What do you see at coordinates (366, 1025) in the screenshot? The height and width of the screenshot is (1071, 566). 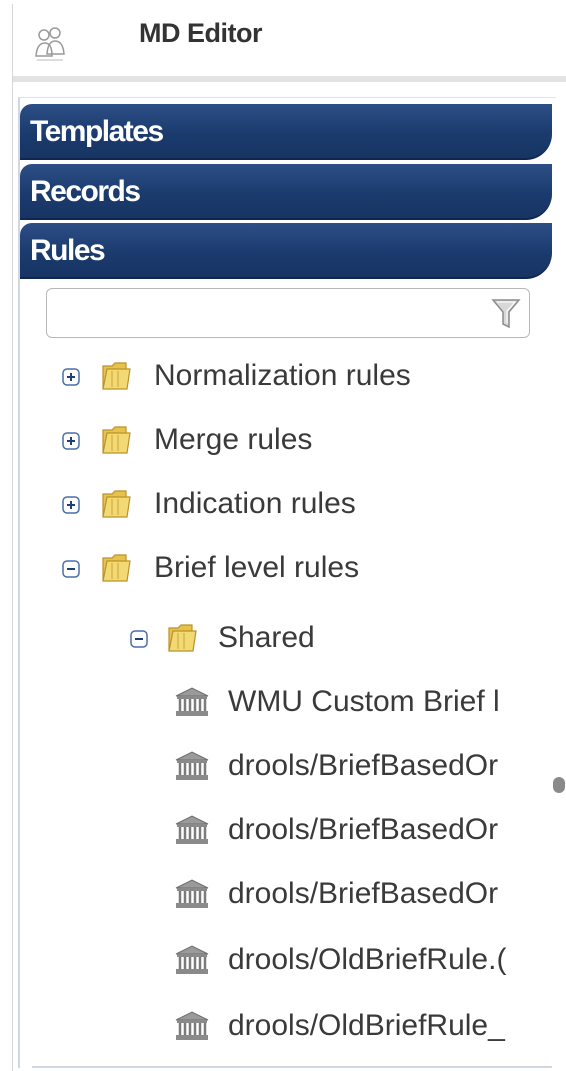 I see `rule-label: drools/OldBriefRule_` at bounding box center [366, 1025].